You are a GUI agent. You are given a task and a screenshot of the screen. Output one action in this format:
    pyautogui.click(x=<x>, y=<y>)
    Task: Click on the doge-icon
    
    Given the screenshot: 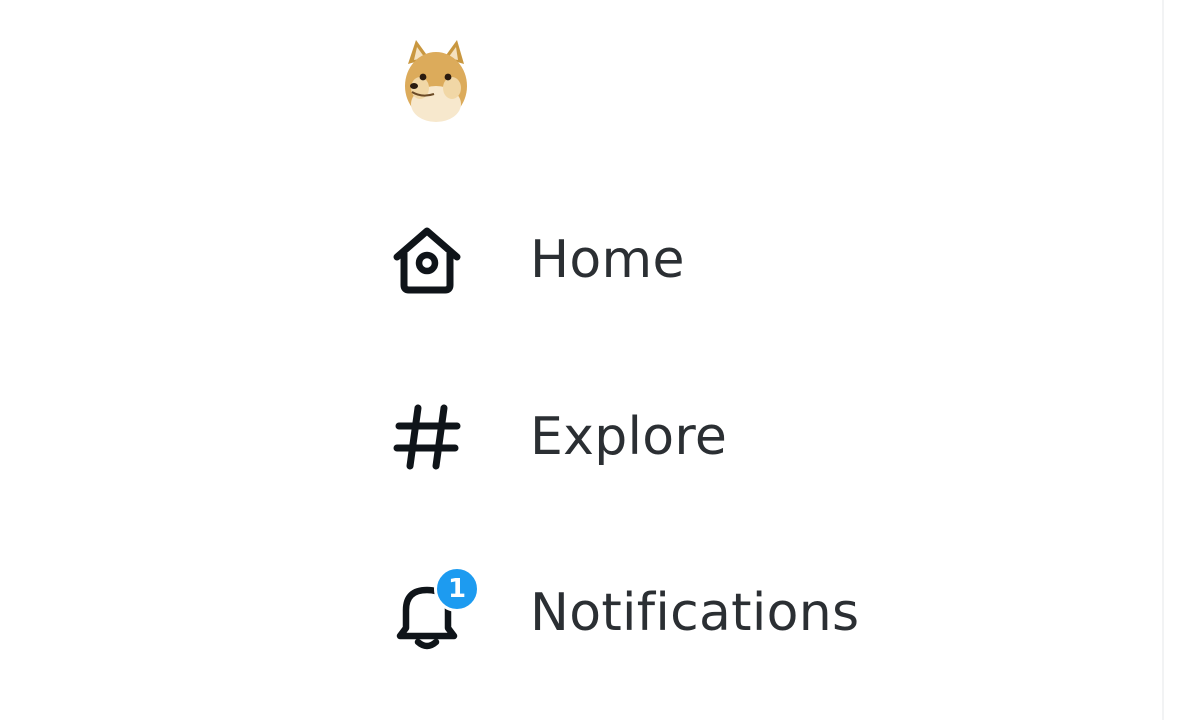 What is the action you would take?
    pyautogui.click(x=436, y=81)
    